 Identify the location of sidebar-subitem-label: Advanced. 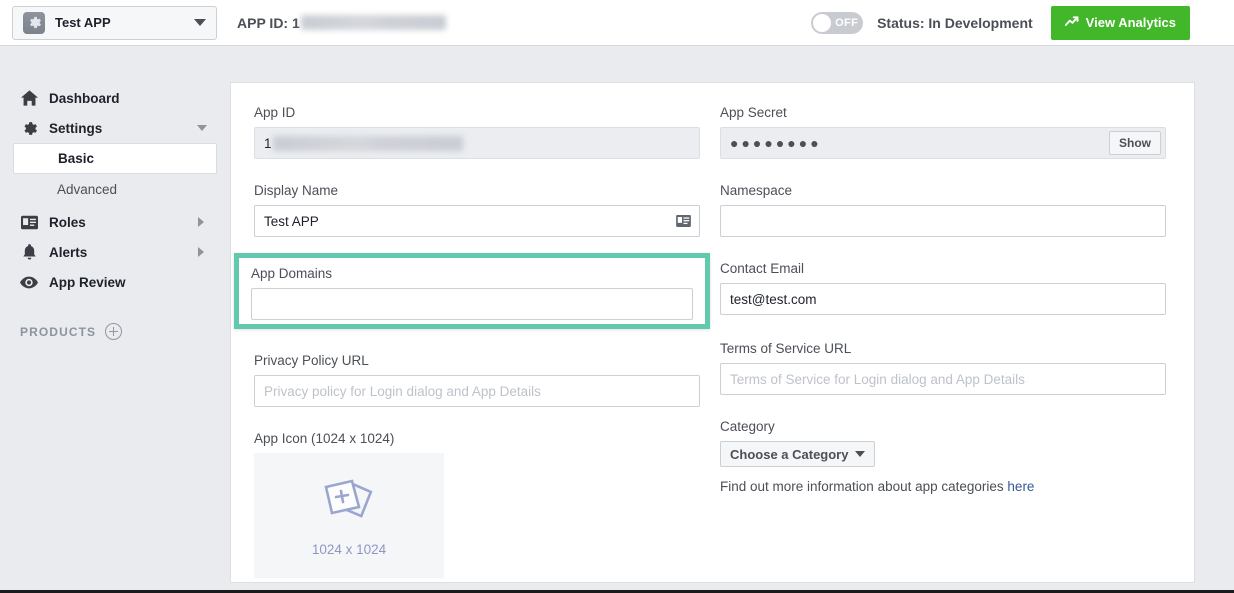
(87, 189).